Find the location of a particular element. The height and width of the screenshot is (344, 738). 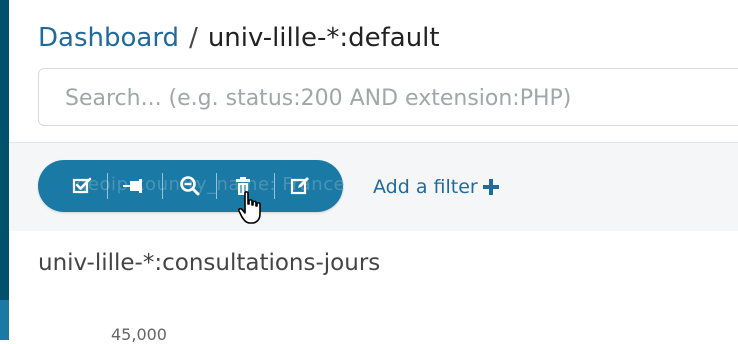

add-filter-link: Add a filter is located at coordinates (436, 188).